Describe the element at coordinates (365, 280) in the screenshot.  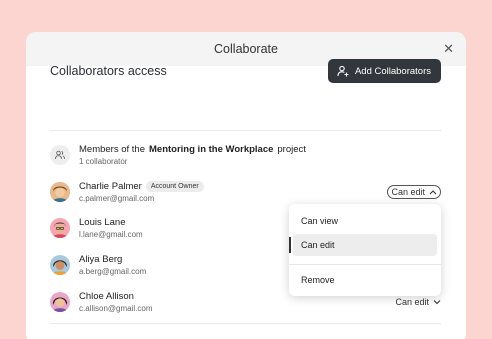
I see `menu-item-remove: Remove` at that location.